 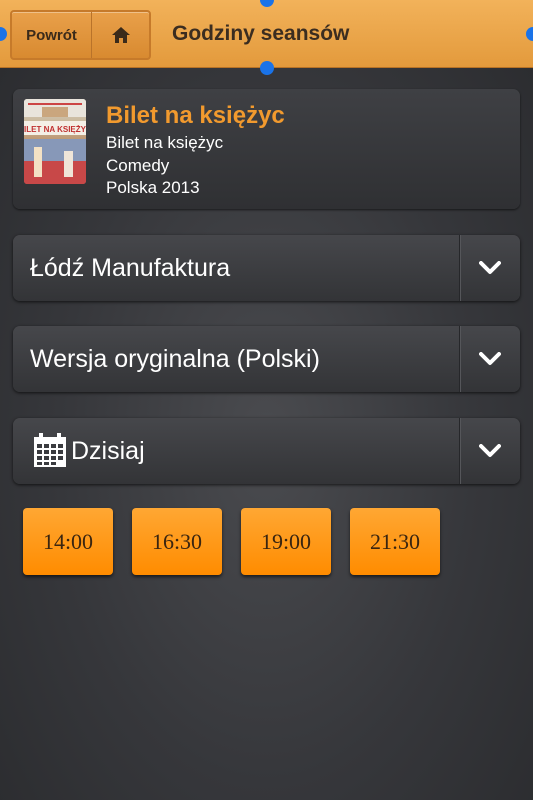 I want to click on home-button, so click(x=120, y=35).